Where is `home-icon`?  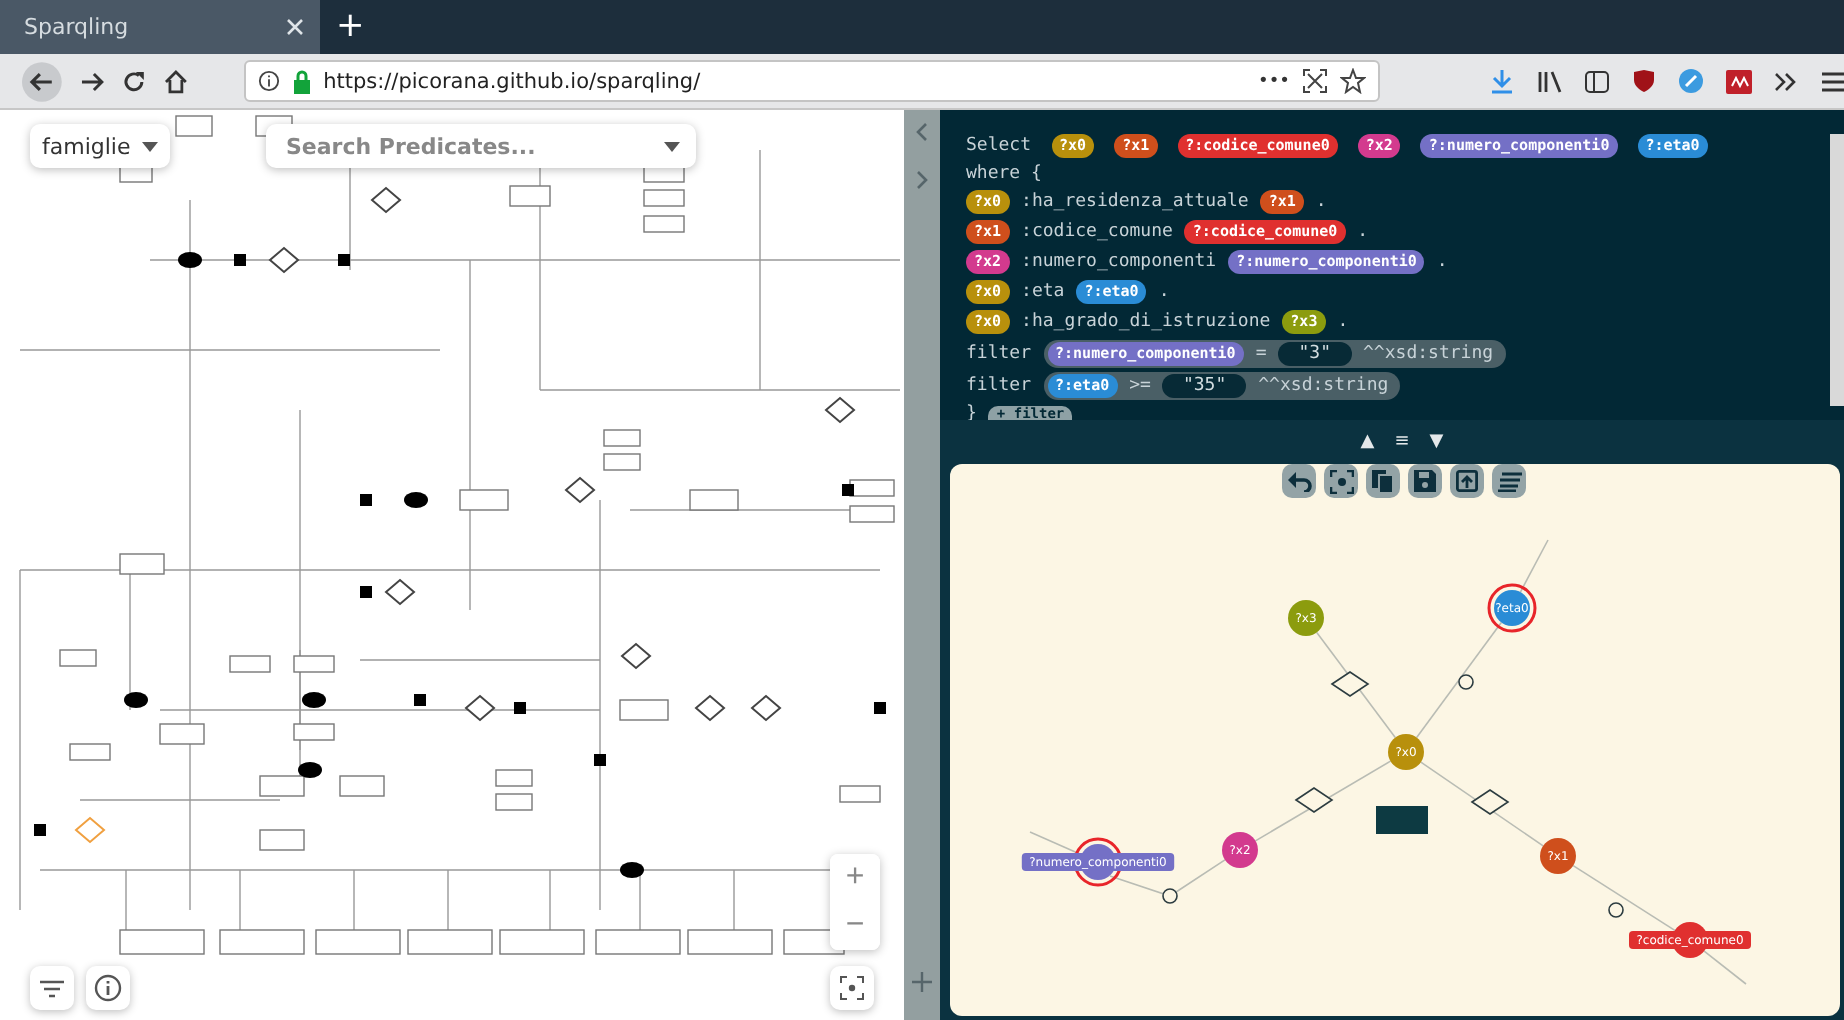
home-icon is located at coordinates (175, 81).